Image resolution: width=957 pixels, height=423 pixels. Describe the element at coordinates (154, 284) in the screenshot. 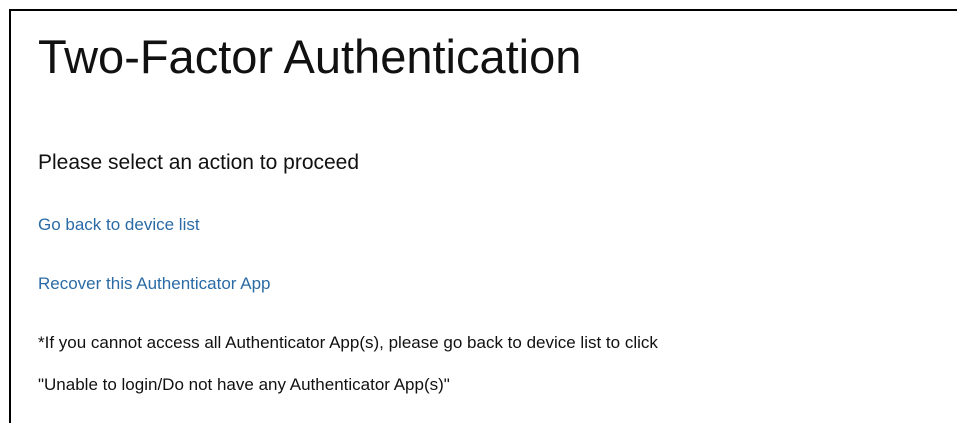

I see `recover-authenticator-app-link: Recover this Authenticator App` at that location.